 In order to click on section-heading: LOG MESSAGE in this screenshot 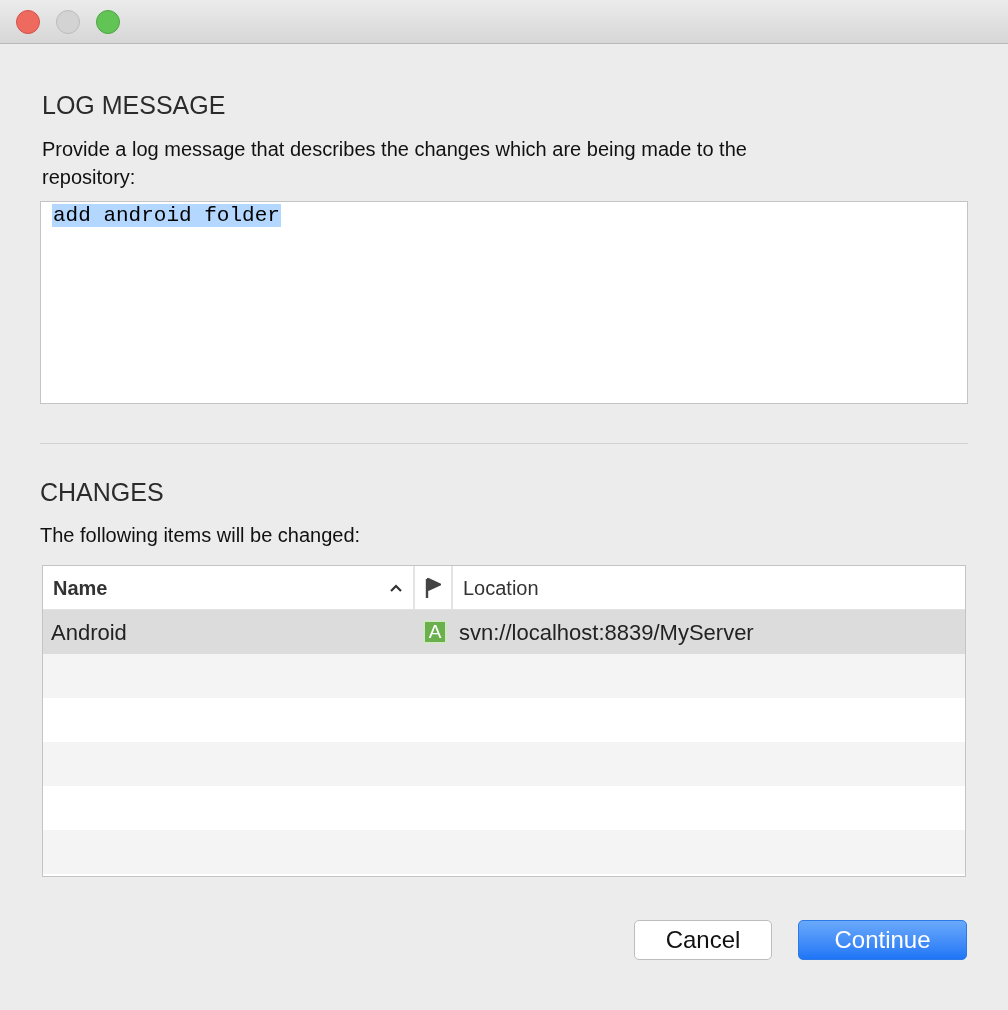, I will do `click(134, 105)`.